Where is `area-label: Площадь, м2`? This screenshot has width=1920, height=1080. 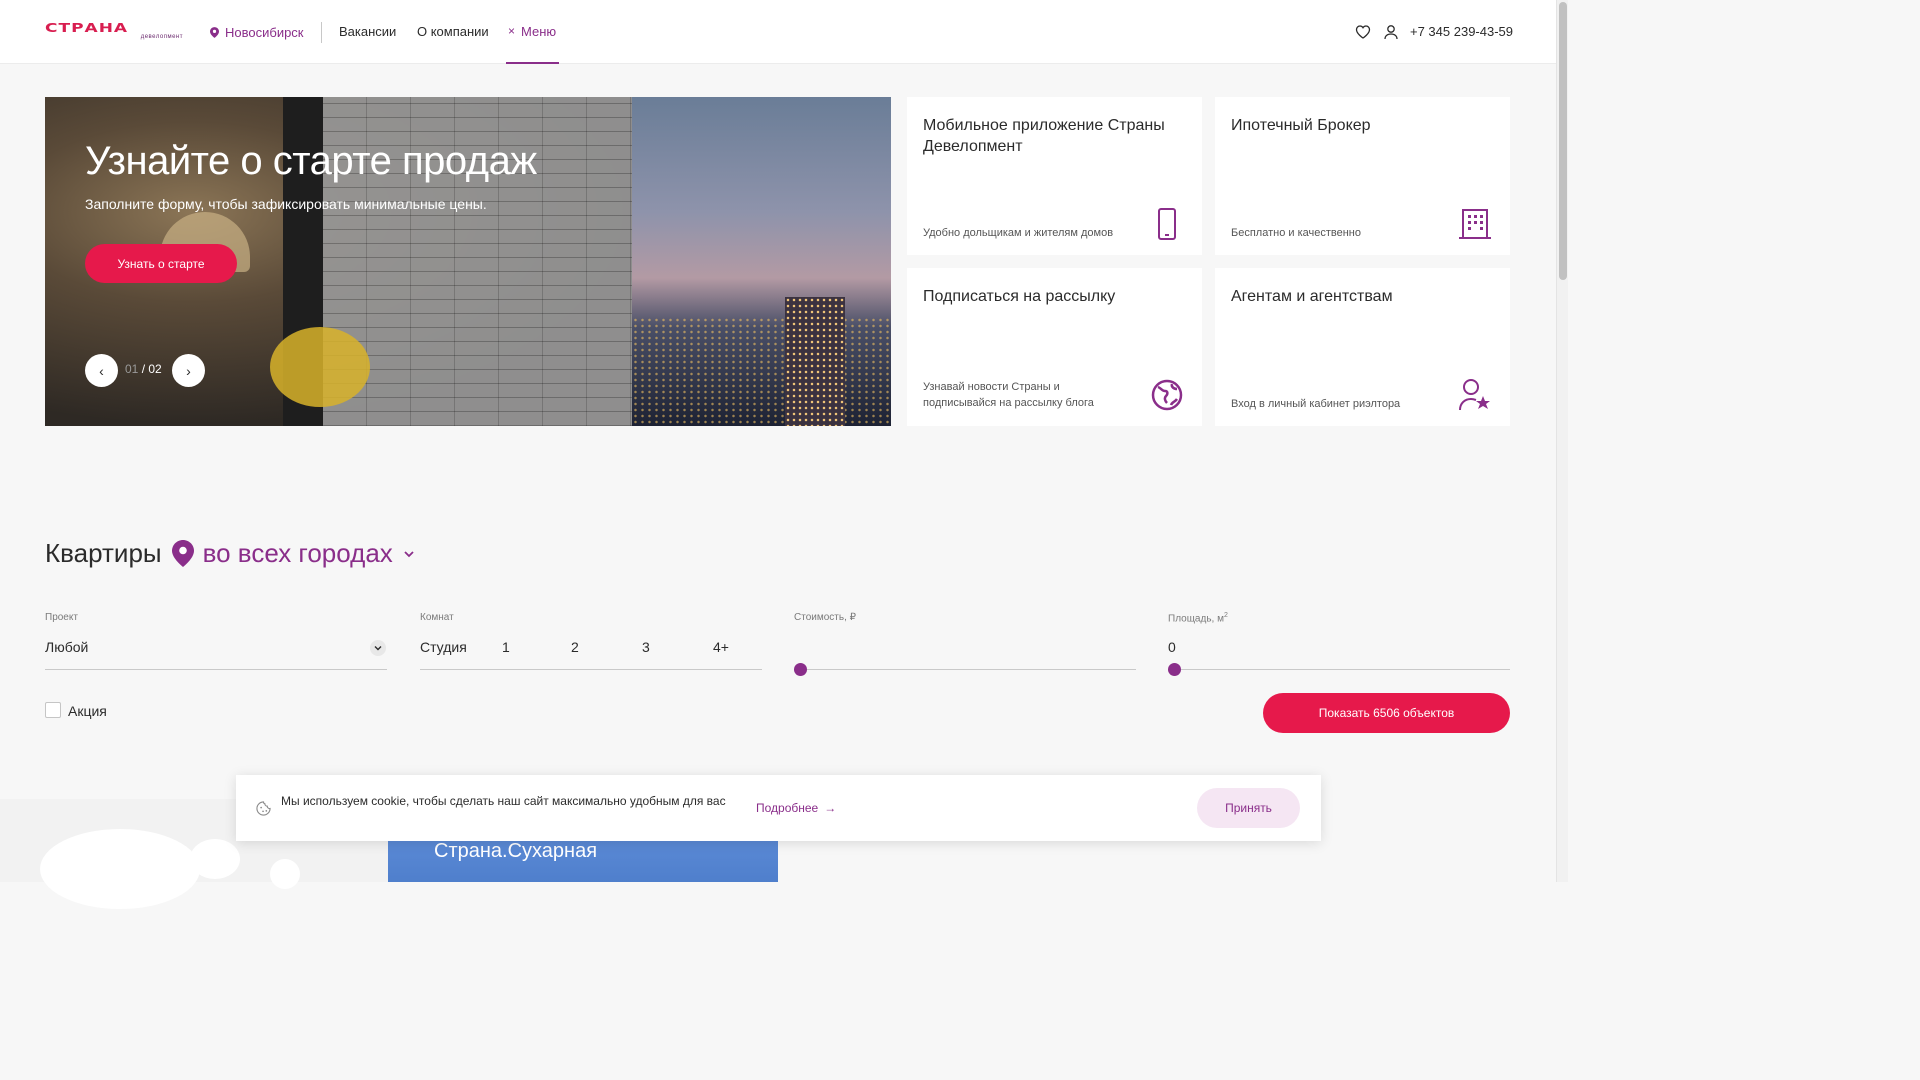 area-label: Площадь, м2 is located at coordinates (1198, 618).